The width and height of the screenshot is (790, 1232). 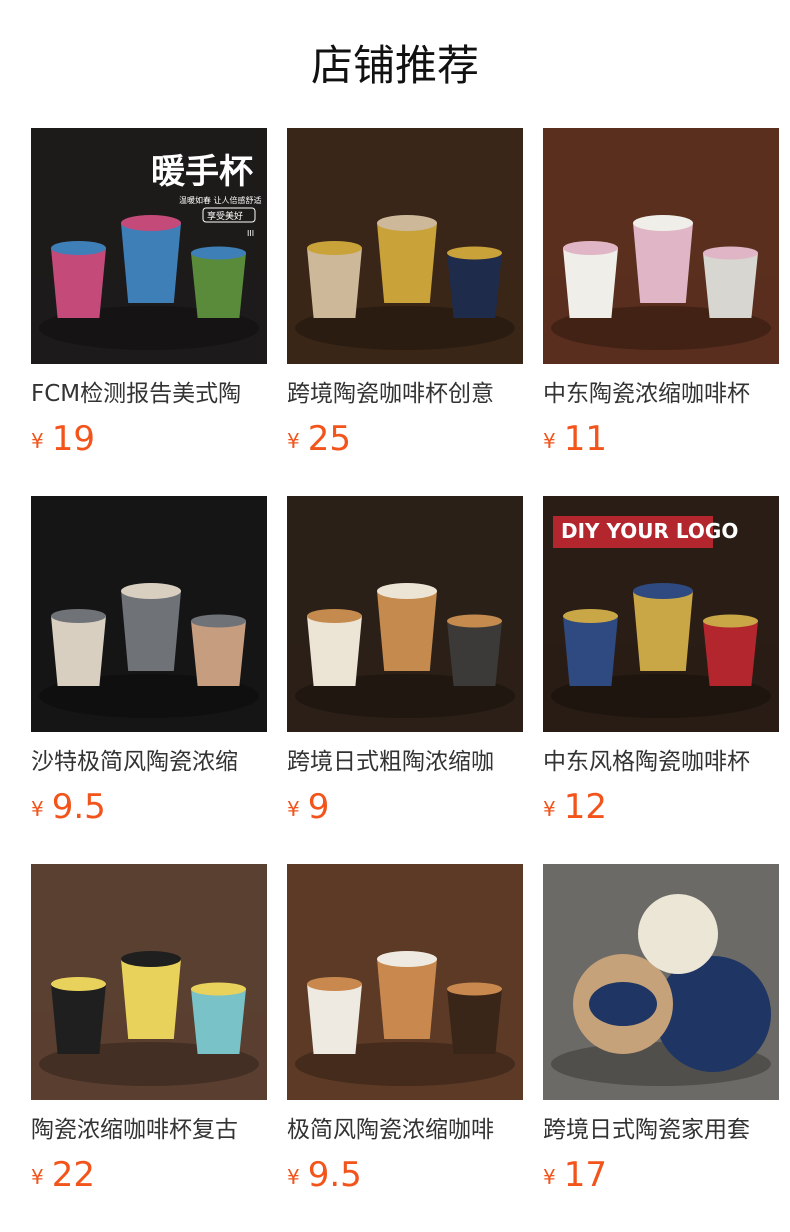 What do you see at coordinates (661, 1130) in the screenshot?
I see `product-name: 跨境日式陶瓷家用套` at bounding box center [661, 1130].